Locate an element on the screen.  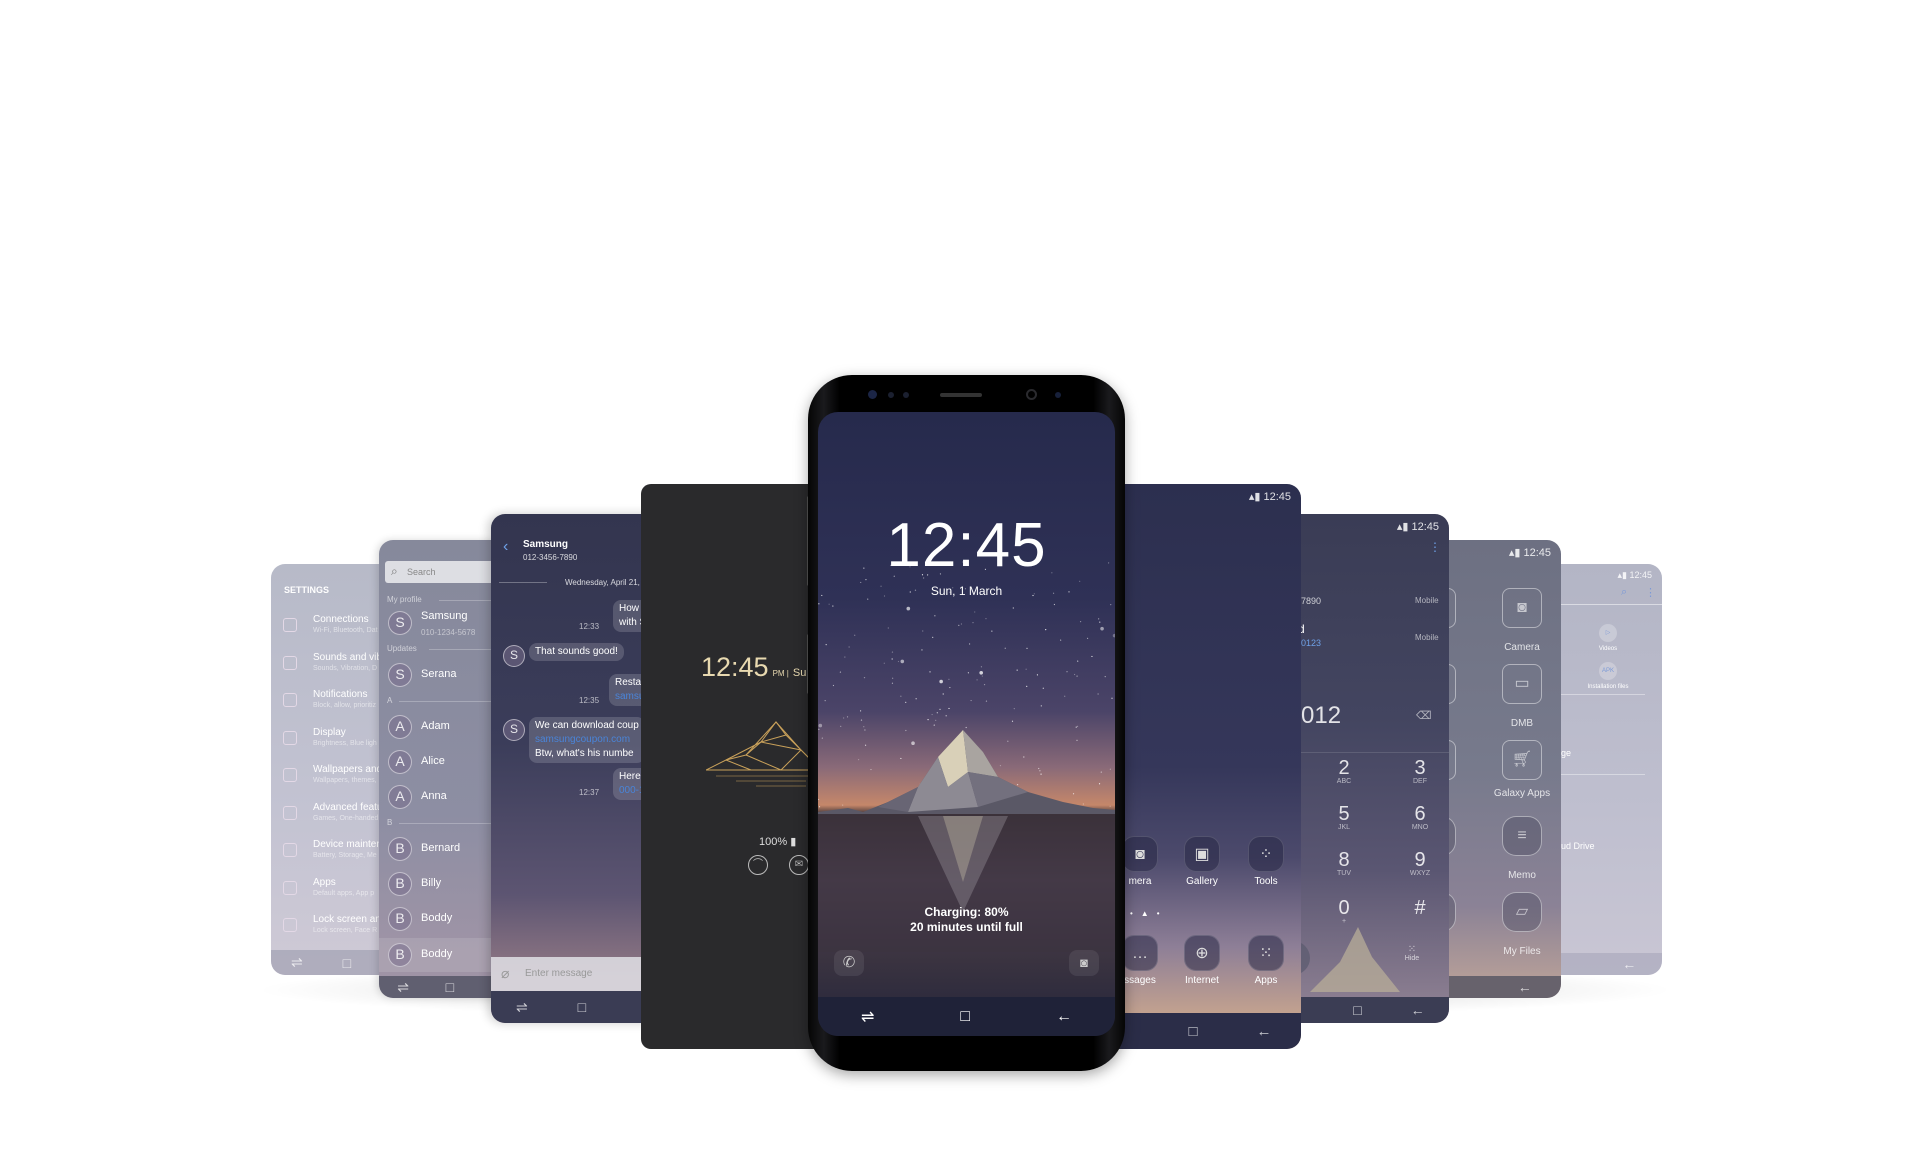
settings-item-title: Connections is located at coordinates (341, 619).